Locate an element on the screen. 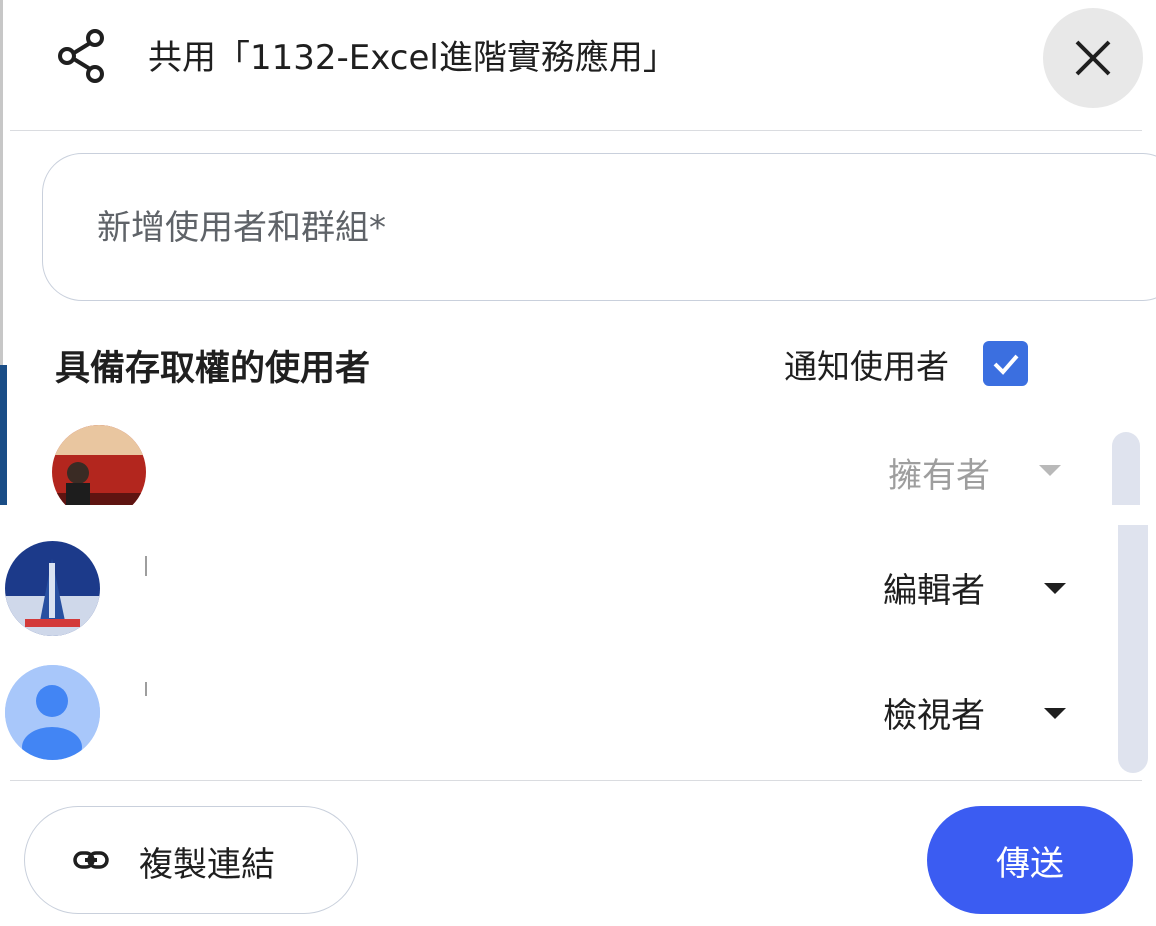 The width and height of the screenshot is (1156, 926). send-button: 傳送 is located at coordinates (1030, 860).